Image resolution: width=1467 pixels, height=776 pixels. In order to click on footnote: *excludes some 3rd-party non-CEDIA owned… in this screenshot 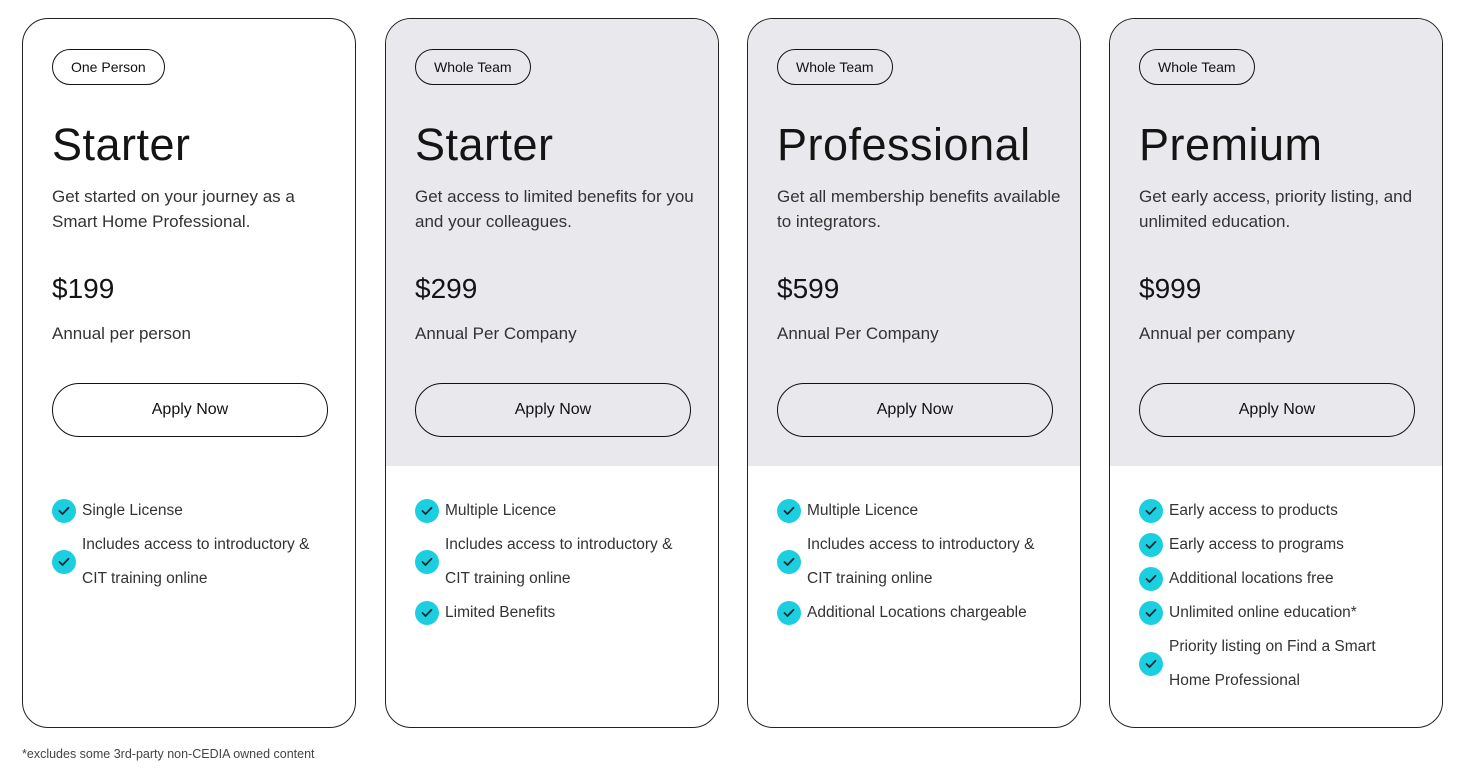, I will do `click(168, 754)`.